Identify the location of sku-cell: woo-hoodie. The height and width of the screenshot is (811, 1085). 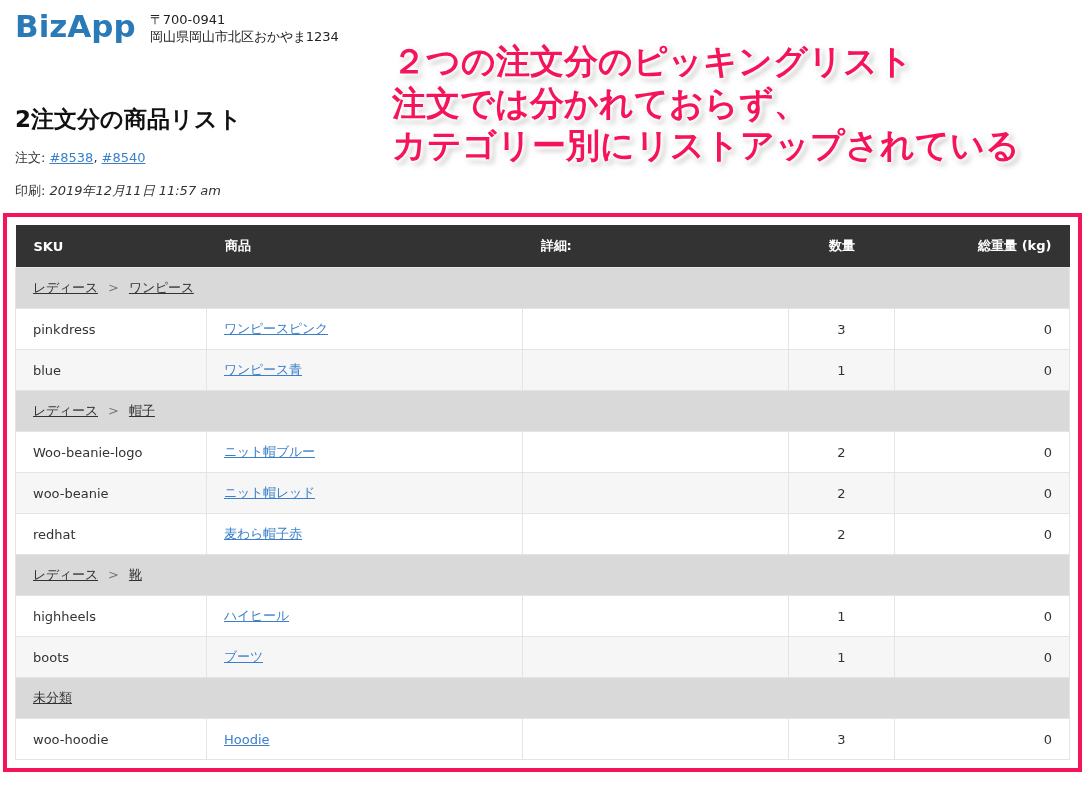
(111, 739).